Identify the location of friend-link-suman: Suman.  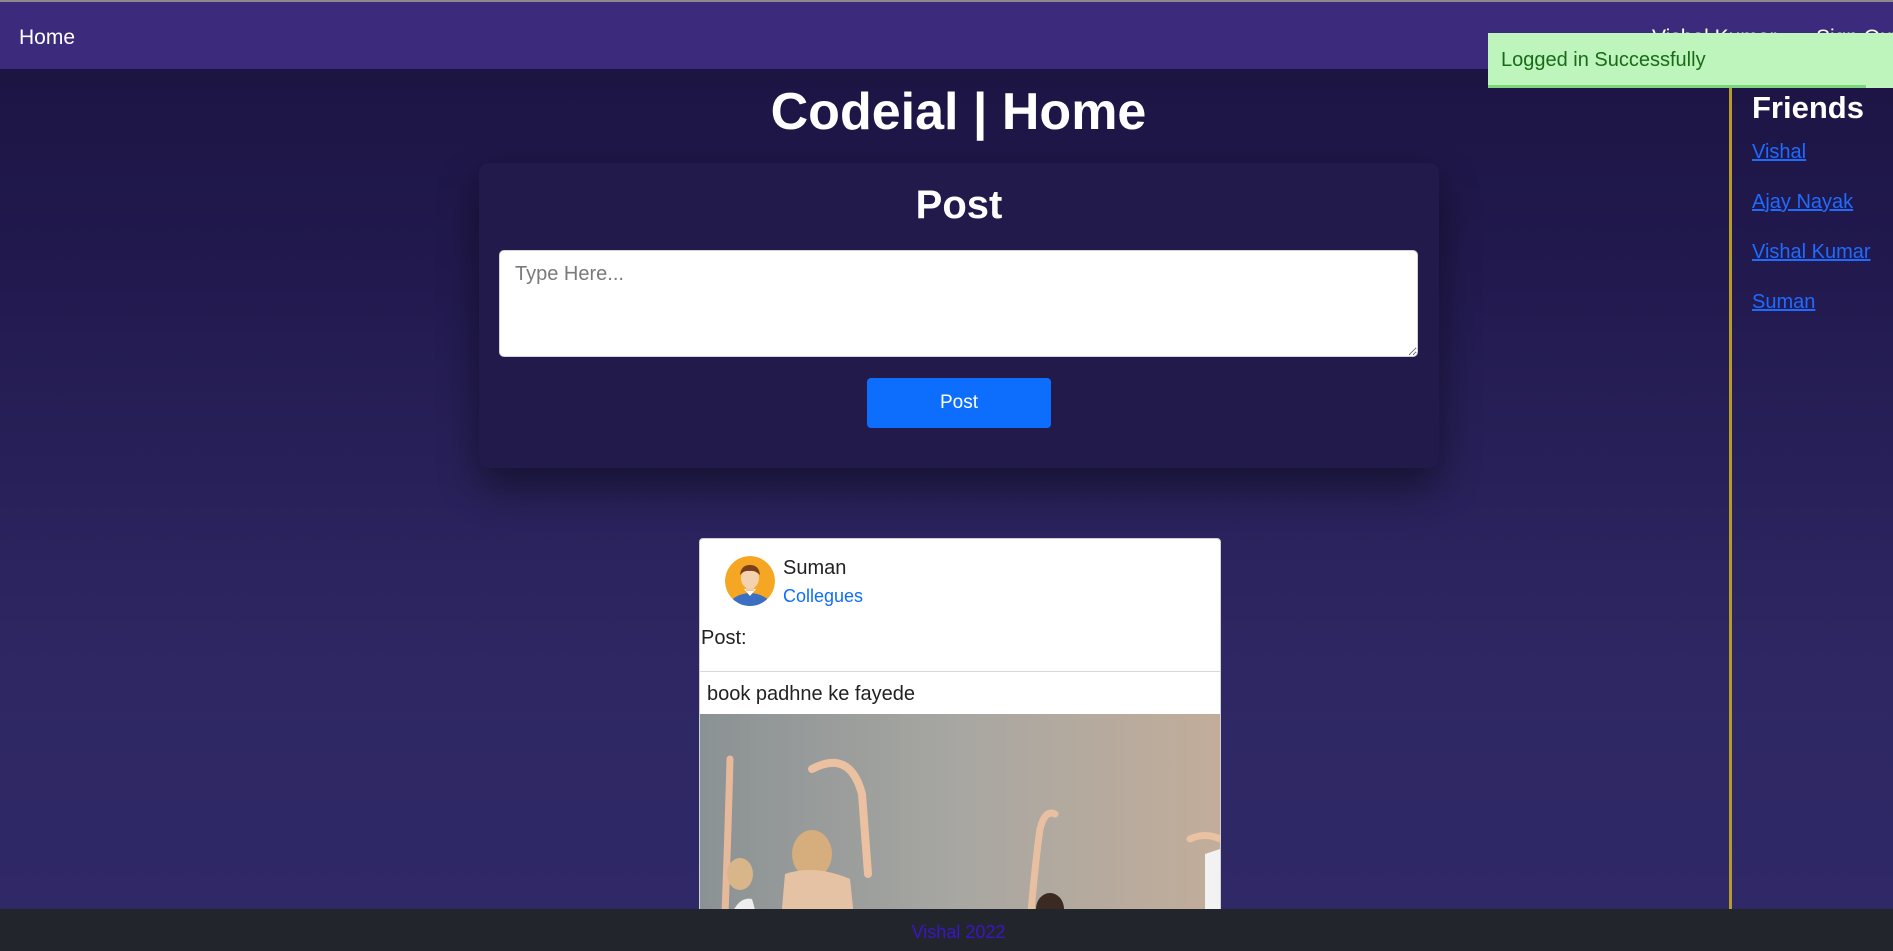
(1783, 302).